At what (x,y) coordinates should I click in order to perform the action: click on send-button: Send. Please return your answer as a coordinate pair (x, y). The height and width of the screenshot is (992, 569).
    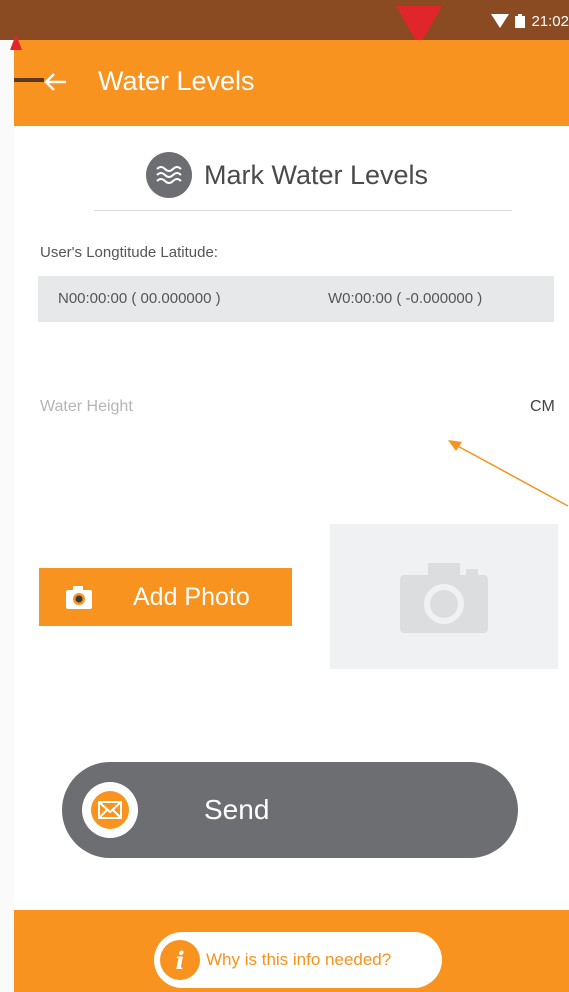
    Looking at the image, I should click on (290, 810).